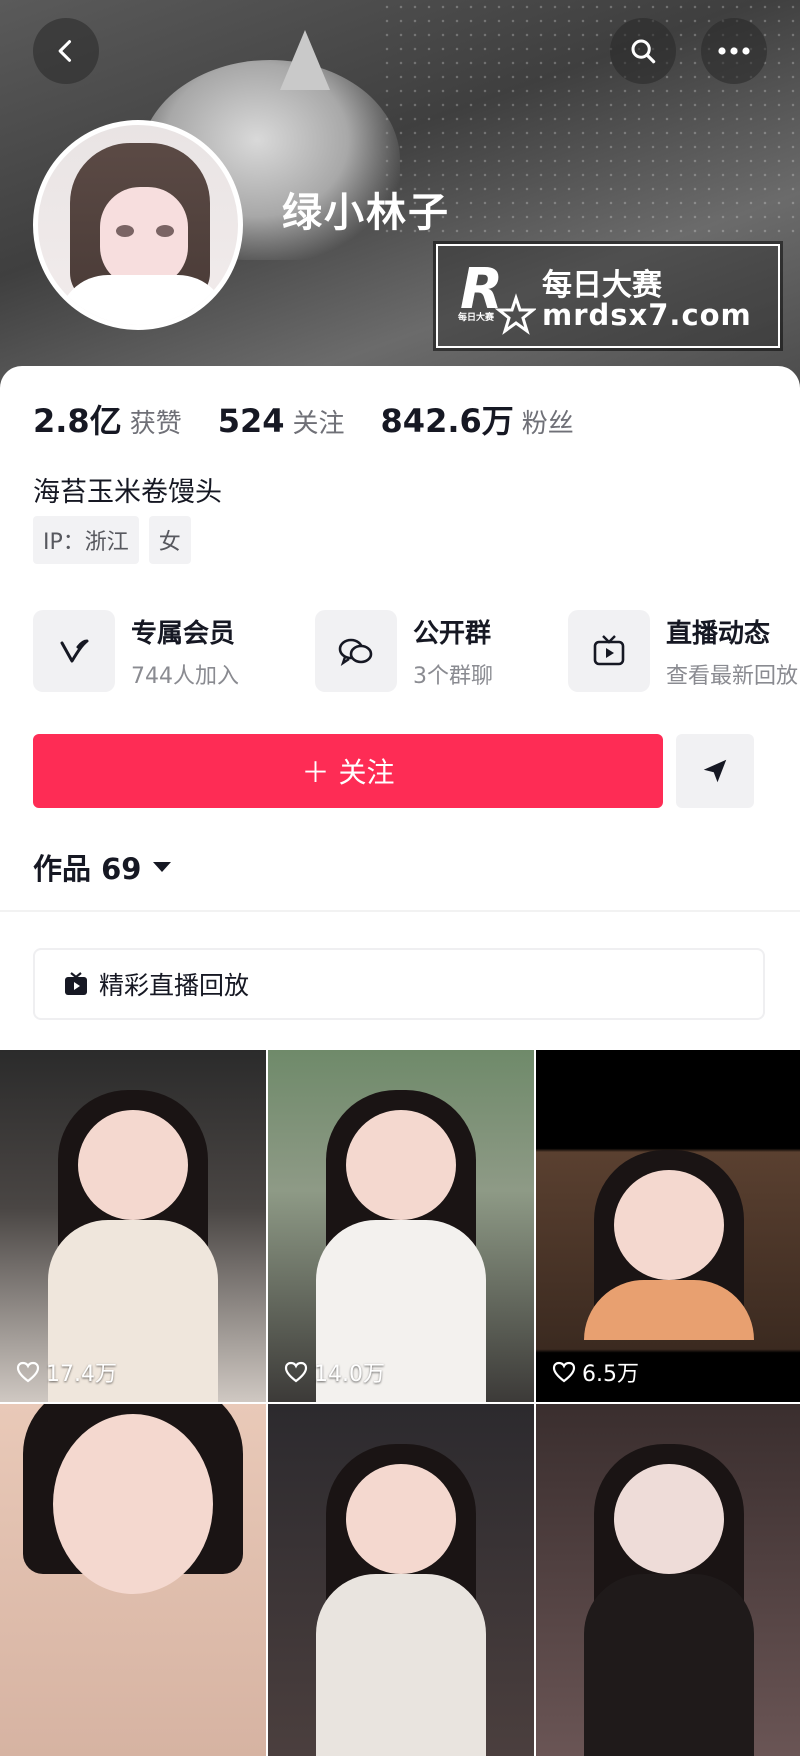 The image size is (800, 1756). I want to click on video-likes: 14.0万, so click(334, 1372).